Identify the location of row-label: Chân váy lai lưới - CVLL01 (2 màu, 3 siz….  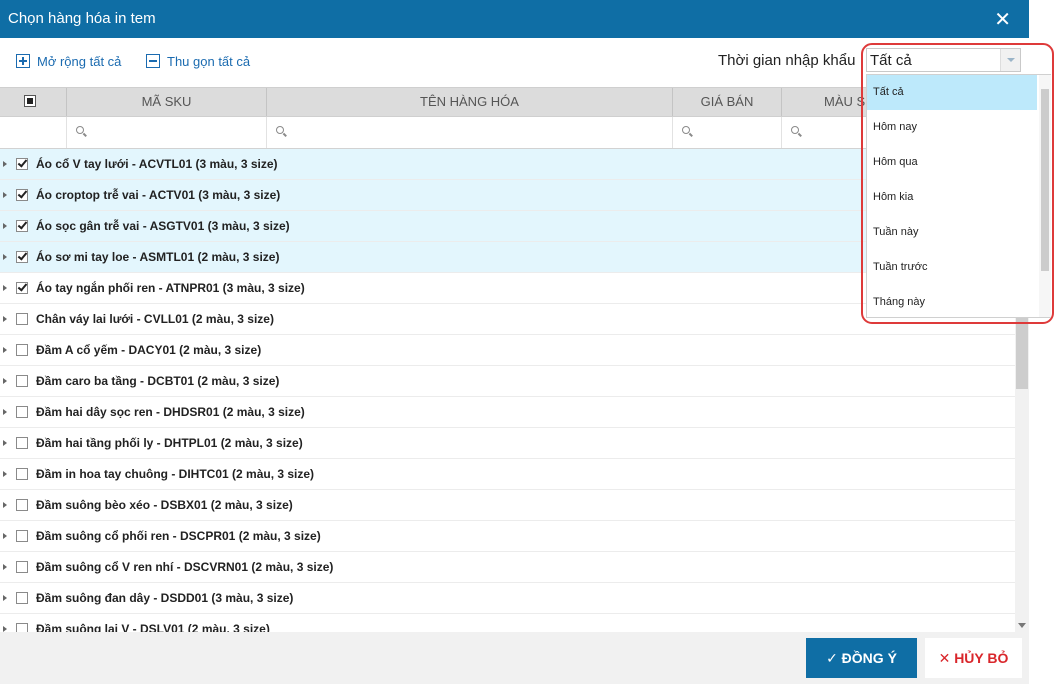
(155, 319).